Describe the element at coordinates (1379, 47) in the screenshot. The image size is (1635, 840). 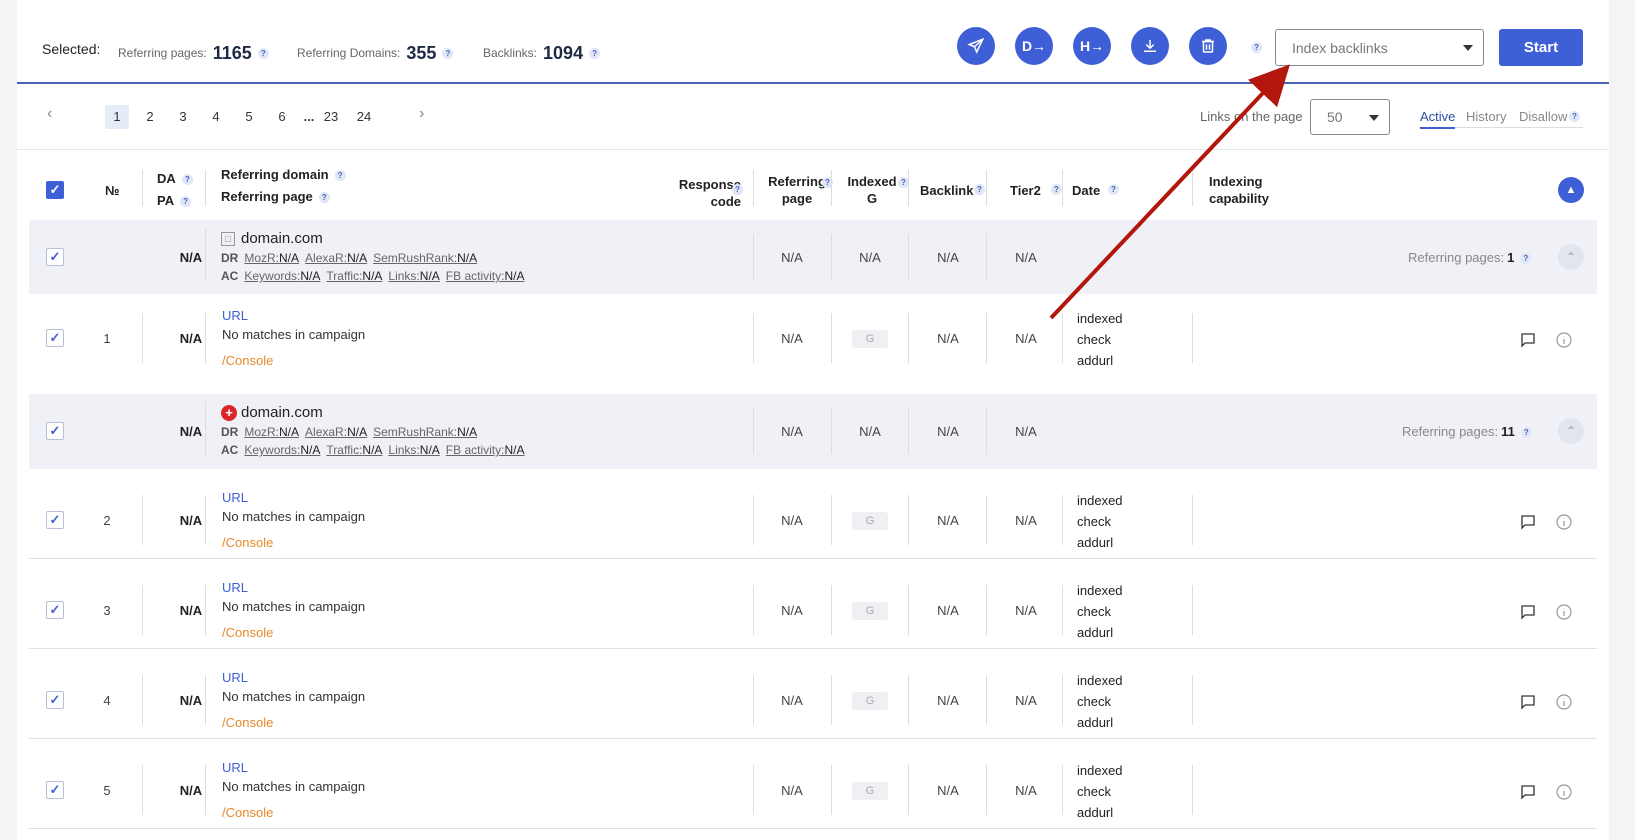
I see `action-select: Index backlinks` at that location.